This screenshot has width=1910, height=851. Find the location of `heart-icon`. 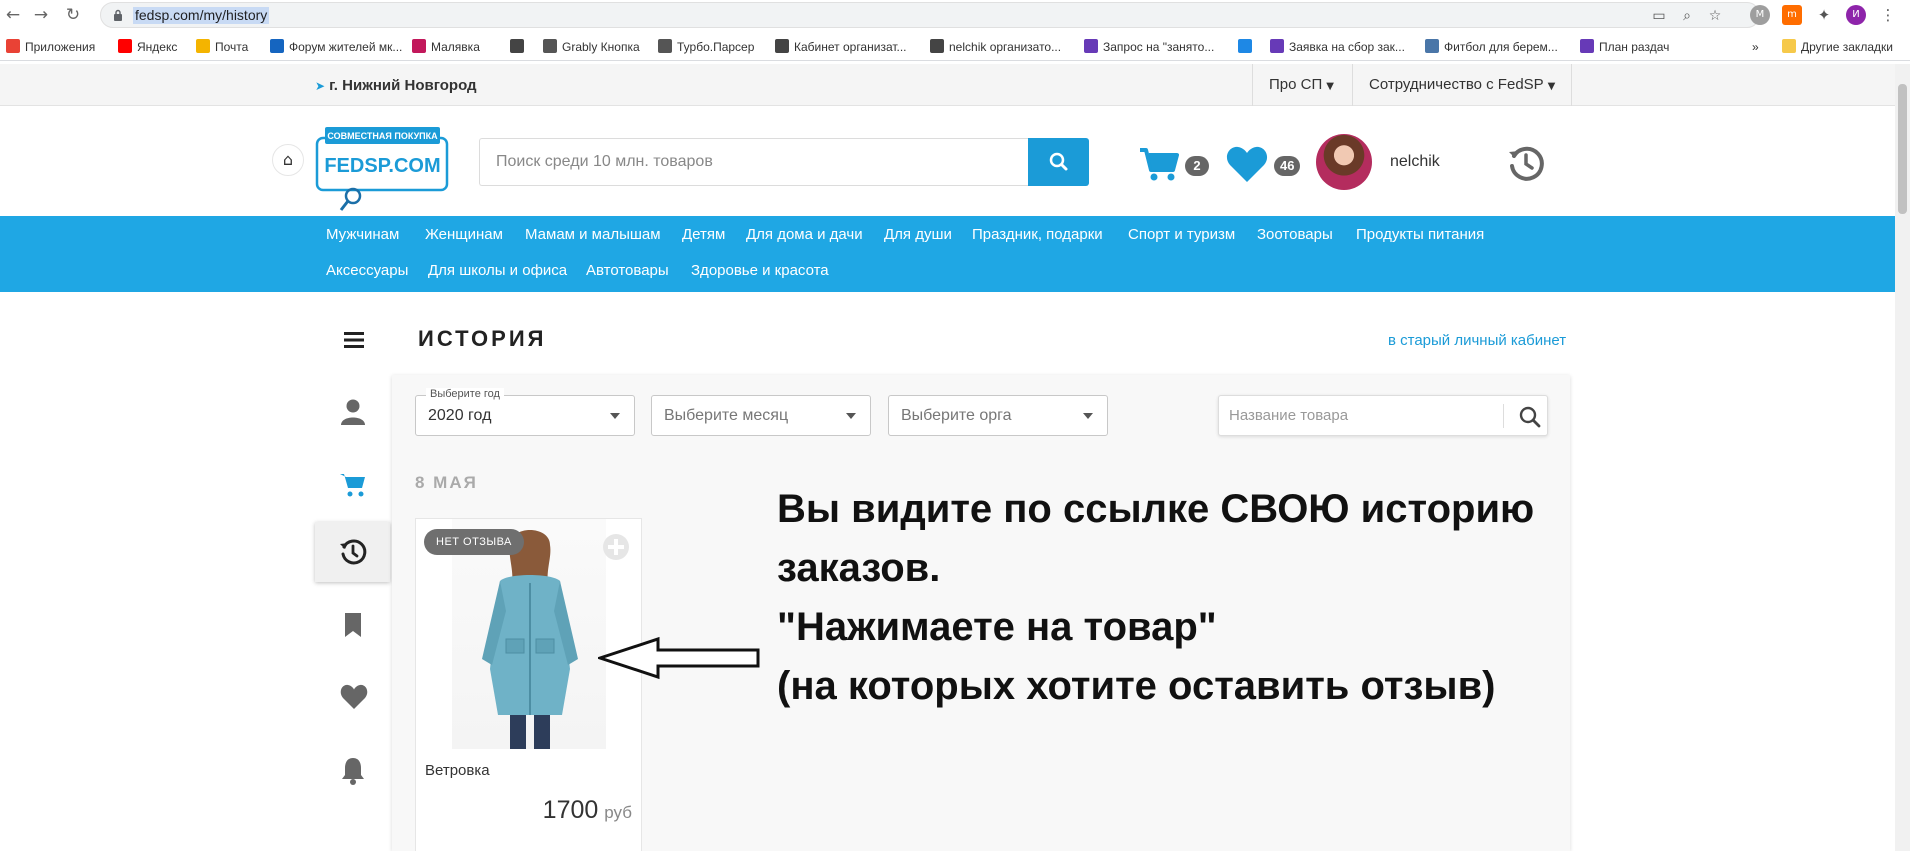

heart-icon is located at coordinates (354, 696).